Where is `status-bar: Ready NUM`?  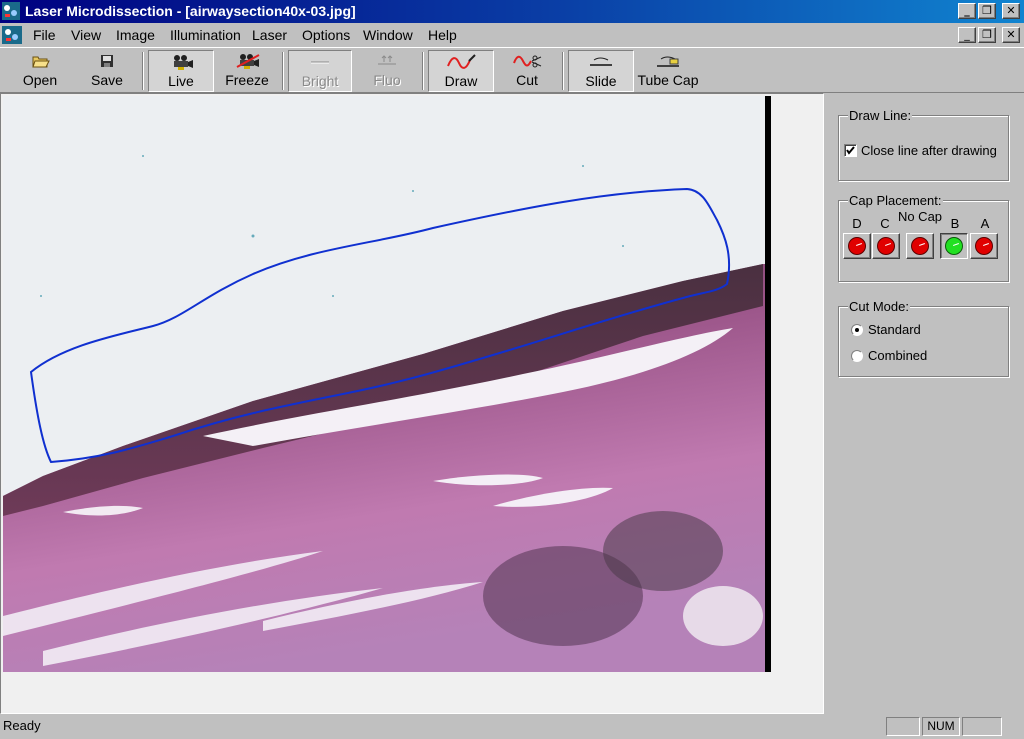 status-bar: Ready NUM is located at coordinates (512, 726).